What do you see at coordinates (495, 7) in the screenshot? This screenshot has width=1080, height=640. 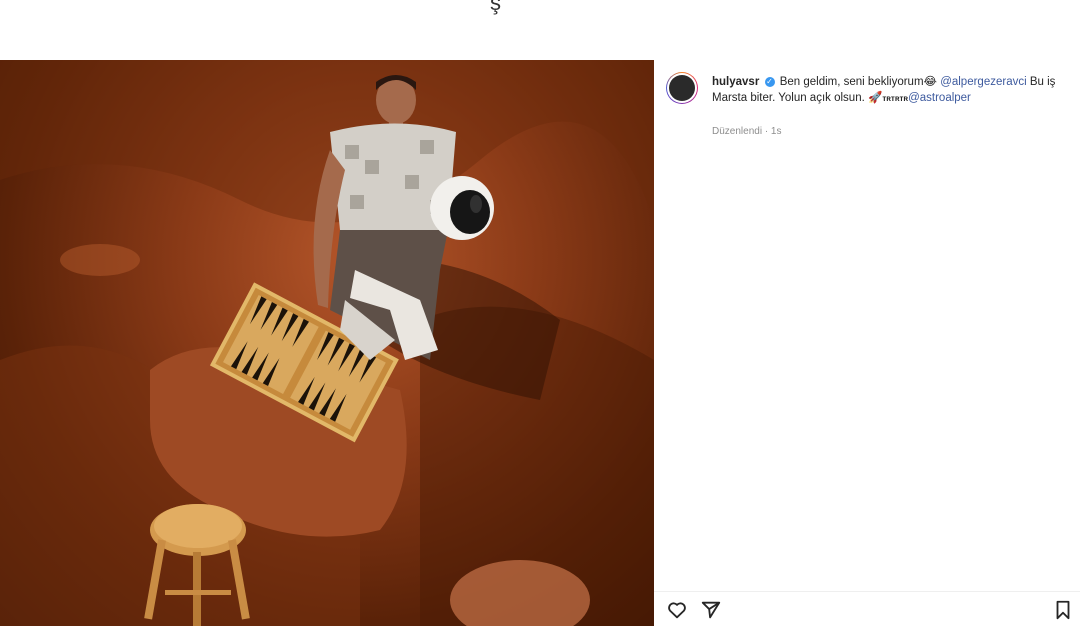 I see `cropped-text-fragment: ş` at bounding box center [495, 7].